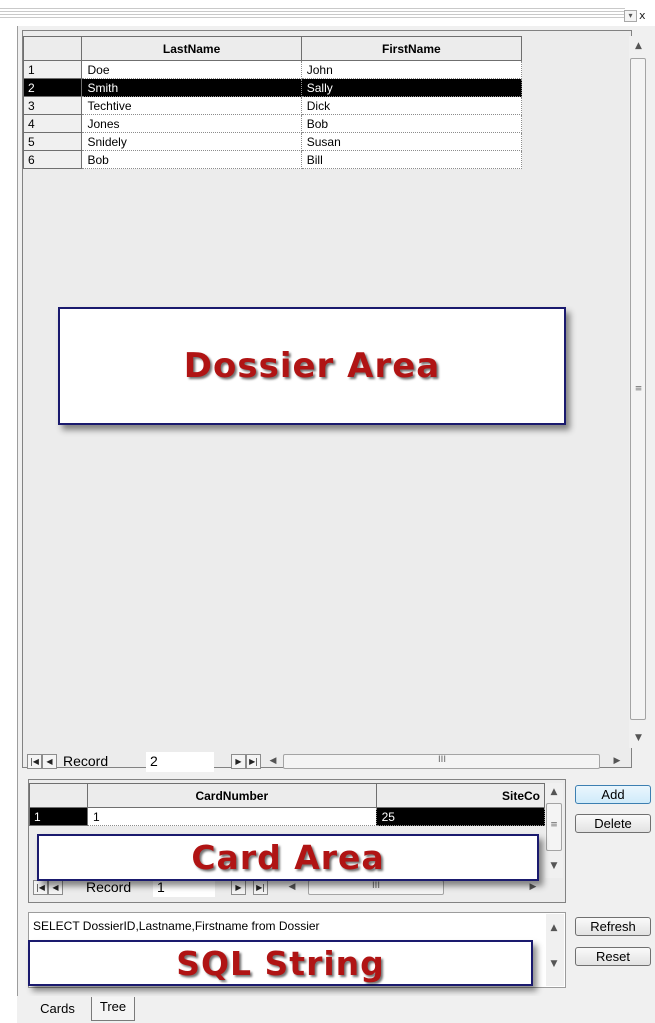  What do you see at coordinates (613, 823) in the screenshot?
I see `delete-button: Delete` at bounding box center [613, 823].